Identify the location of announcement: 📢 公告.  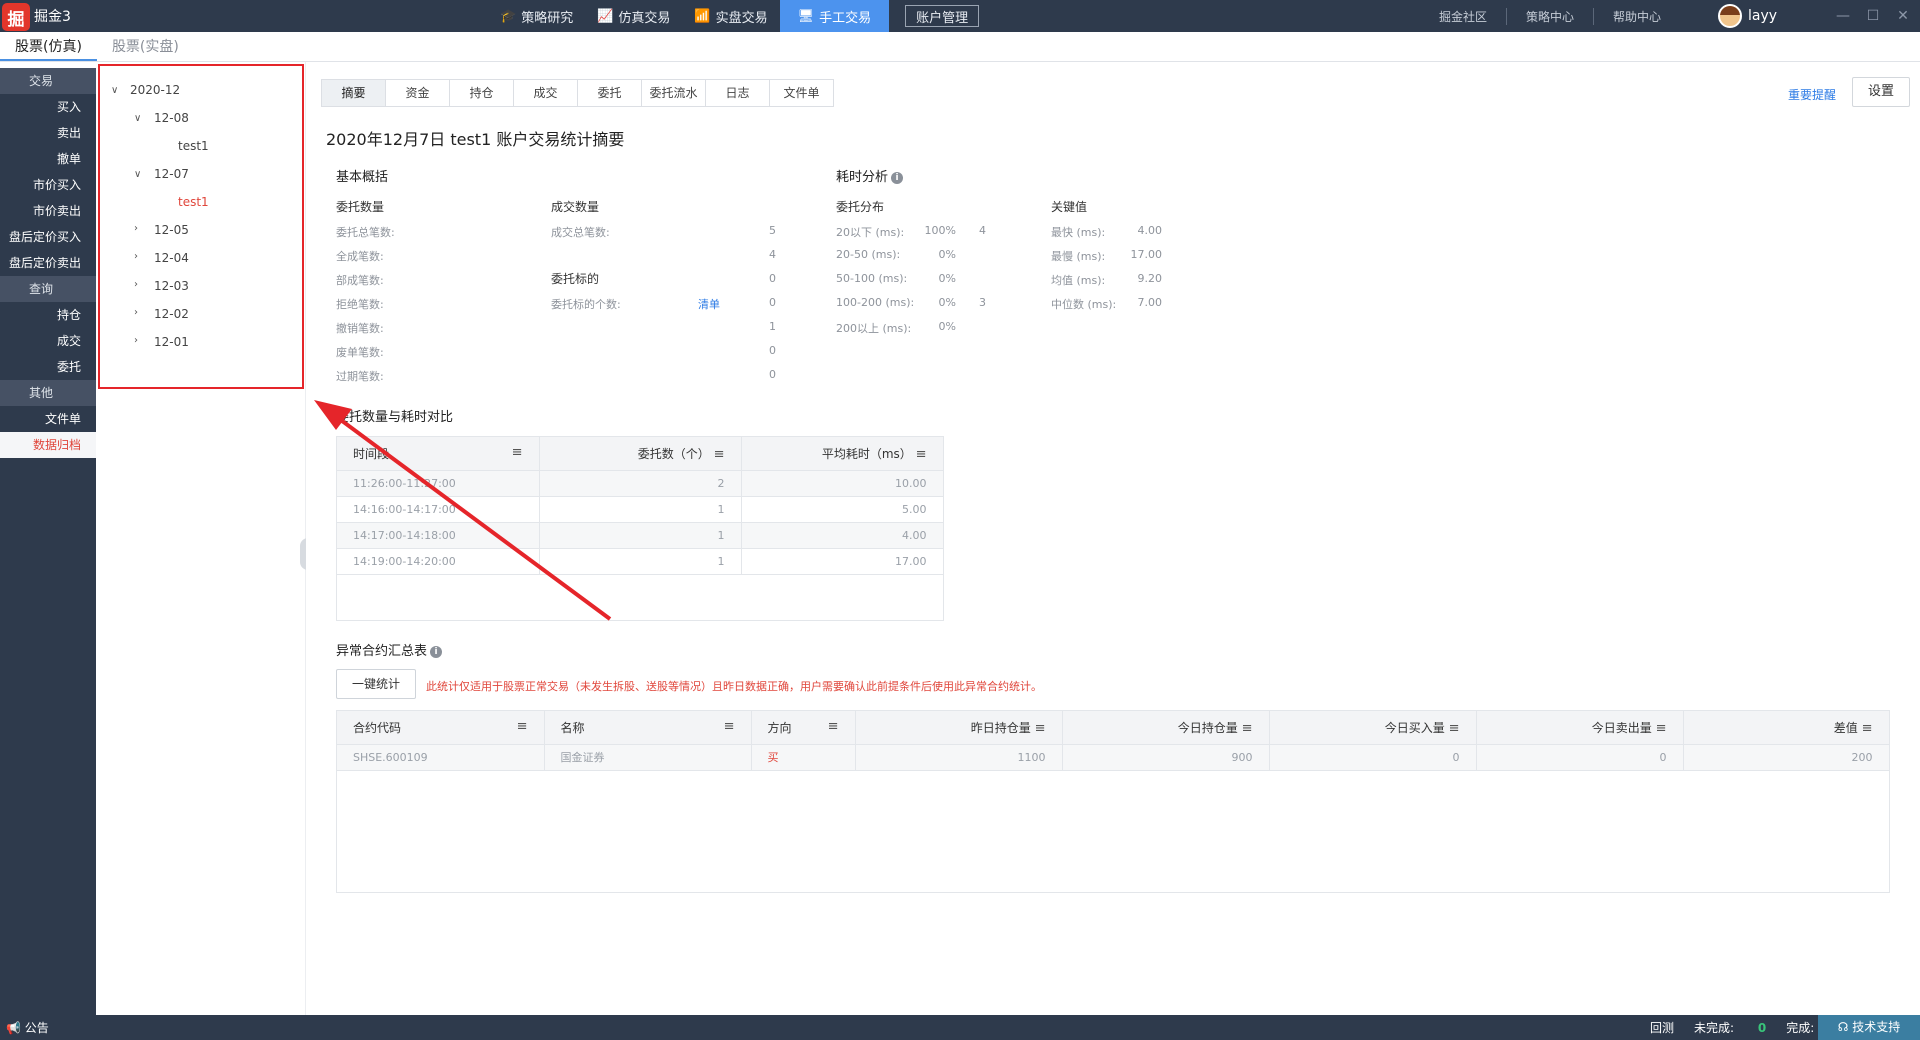
(27, 1027).